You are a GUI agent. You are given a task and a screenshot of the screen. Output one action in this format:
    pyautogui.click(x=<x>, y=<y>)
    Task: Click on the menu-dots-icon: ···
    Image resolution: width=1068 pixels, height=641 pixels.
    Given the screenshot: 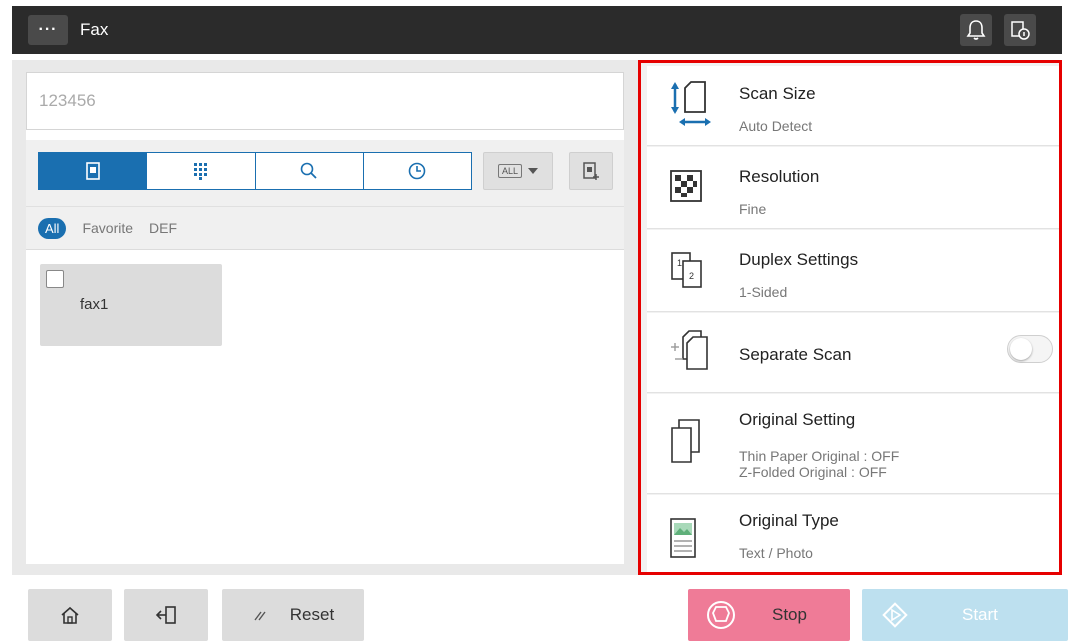 What is the action you would take?
    pyautogui.click(x=48, y=29)
    